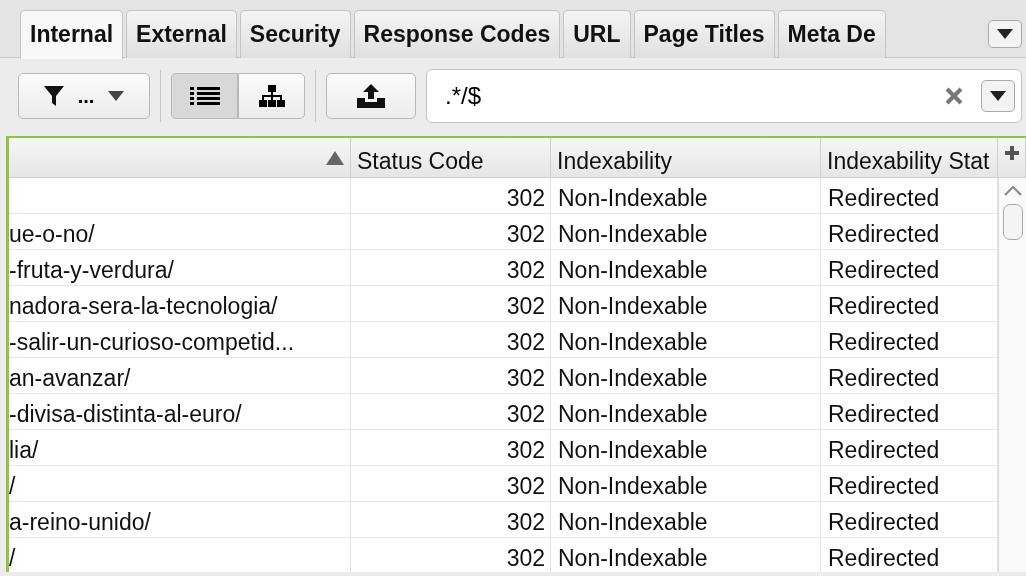 This screenshot has height=576, width=1026. I want to click on tab: Page Titles, so click(704, 34).